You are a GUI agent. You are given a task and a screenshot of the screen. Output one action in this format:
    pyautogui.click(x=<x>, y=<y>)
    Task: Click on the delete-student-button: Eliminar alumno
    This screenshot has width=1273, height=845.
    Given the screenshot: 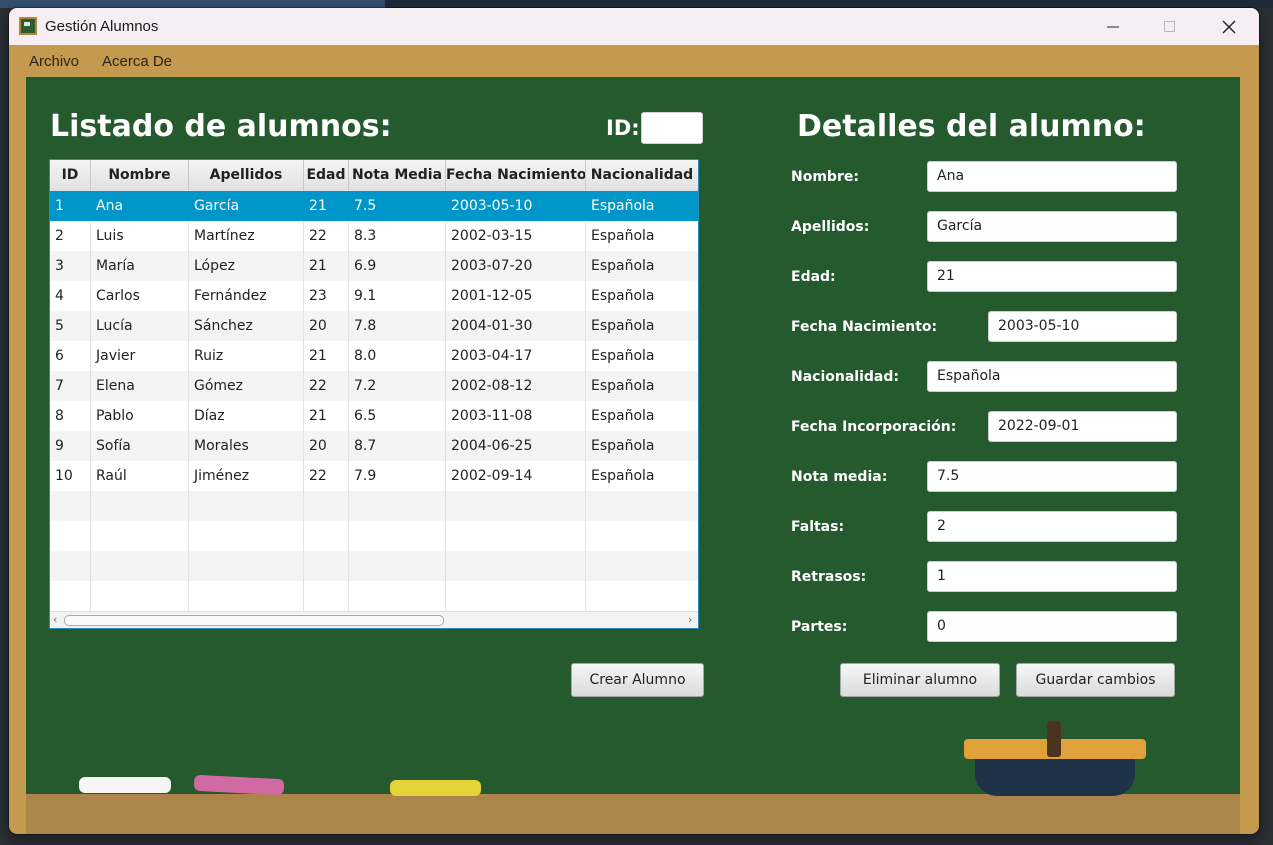 What is the action you would take?
    pyautogui.click(x=920, y=680)
    